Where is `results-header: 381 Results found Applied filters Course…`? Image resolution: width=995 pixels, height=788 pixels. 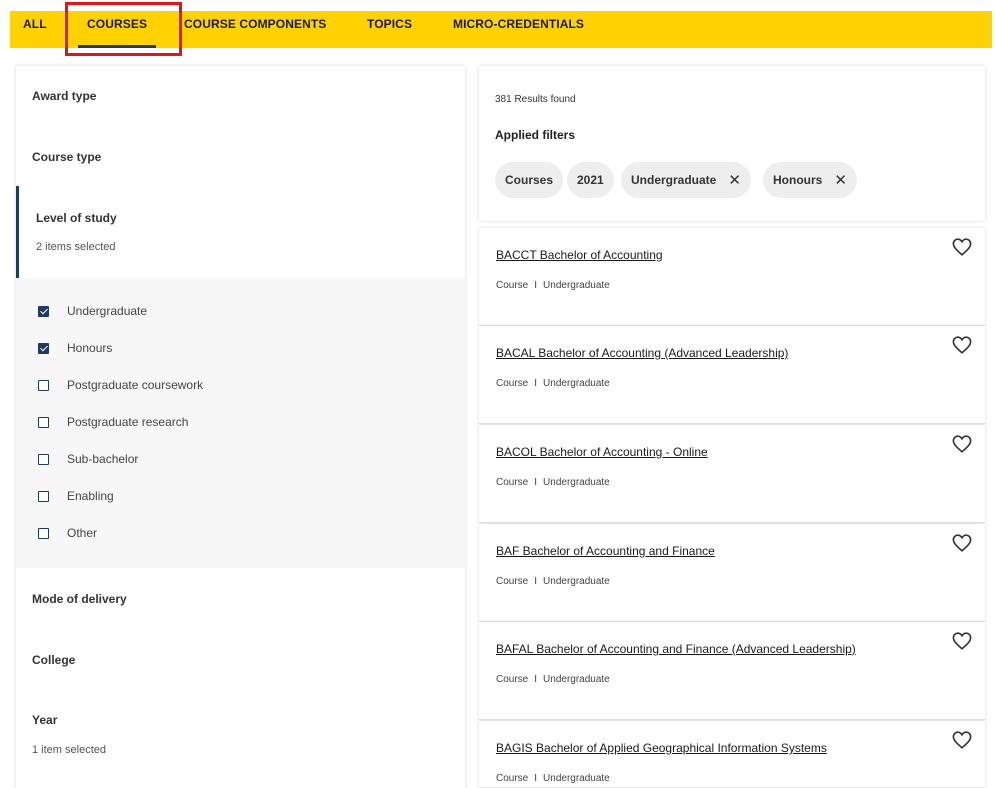 results-header: 381 Results found Applied filters Course… is located at coordinates (732, 143).